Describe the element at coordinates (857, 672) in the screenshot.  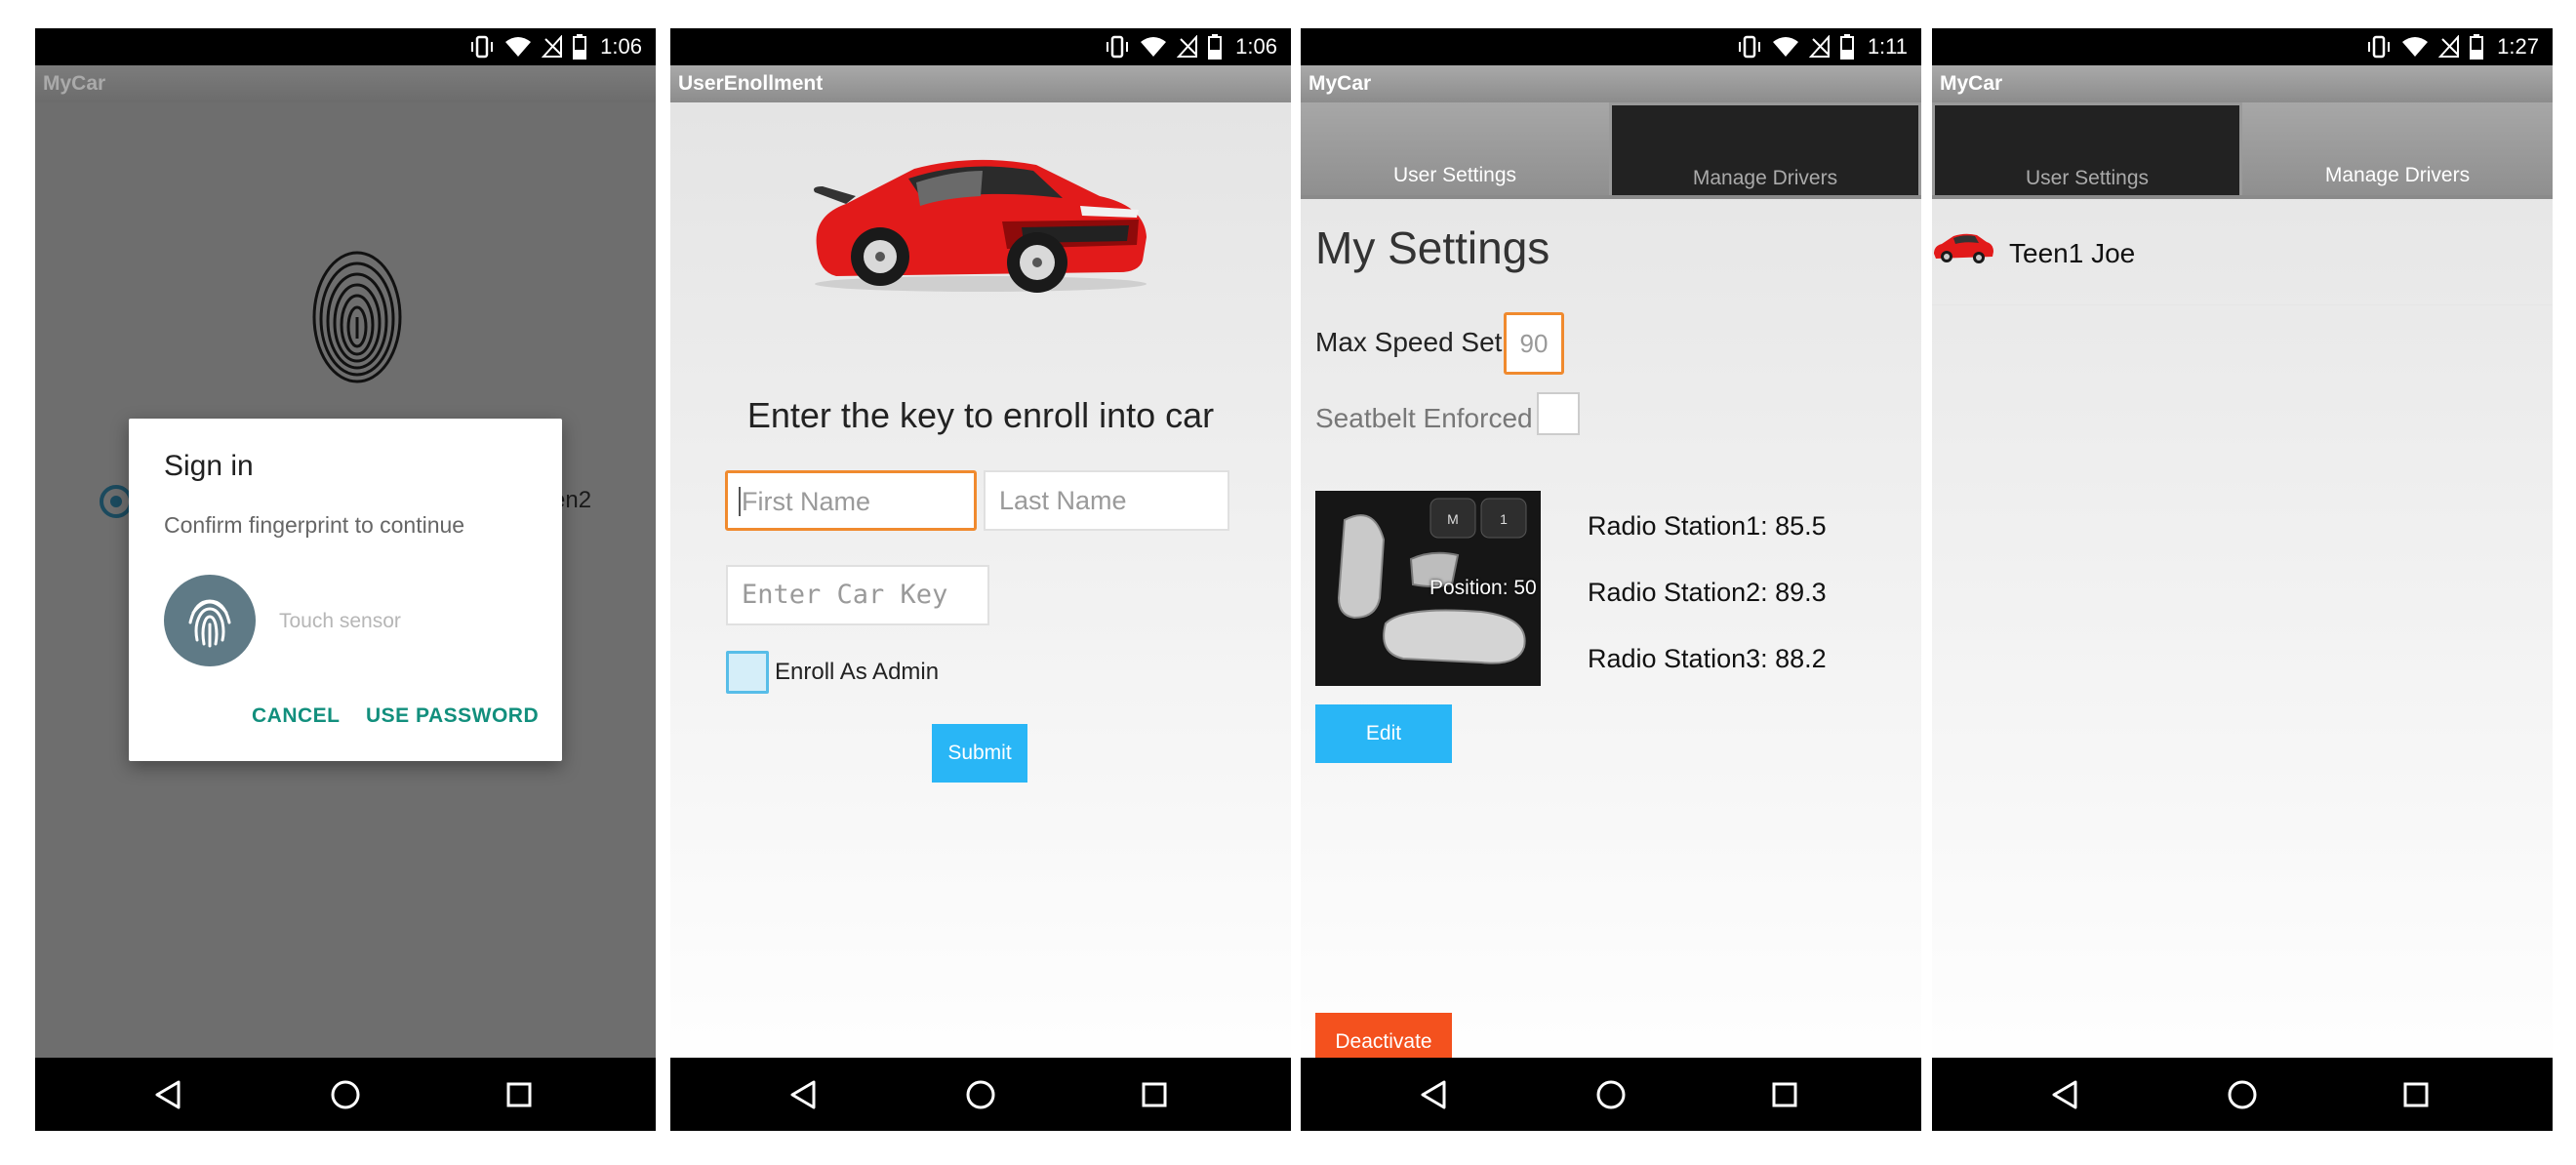
I see `enroll-admin-label: Enroll As Admin` at that location.